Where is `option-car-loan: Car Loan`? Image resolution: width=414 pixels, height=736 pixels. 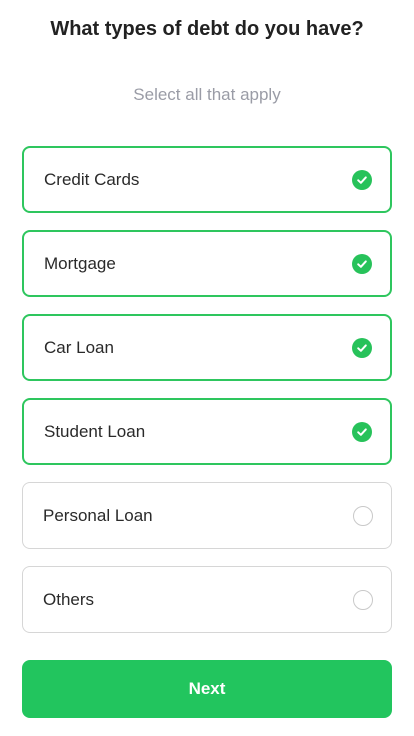
option-car-loan: Car Loan is located at coordinates (207, 347).